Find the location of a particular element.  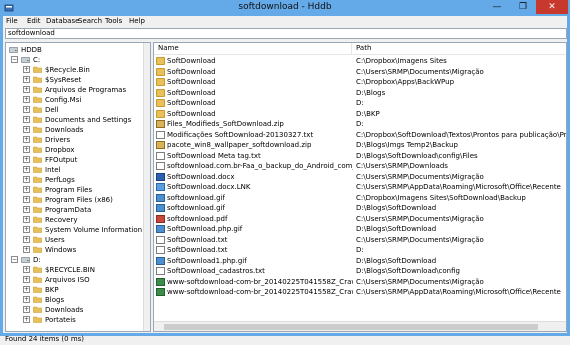

tree-item-arquivos-de-programas: Arquivos de Programas is located at coordinates (79, 90).